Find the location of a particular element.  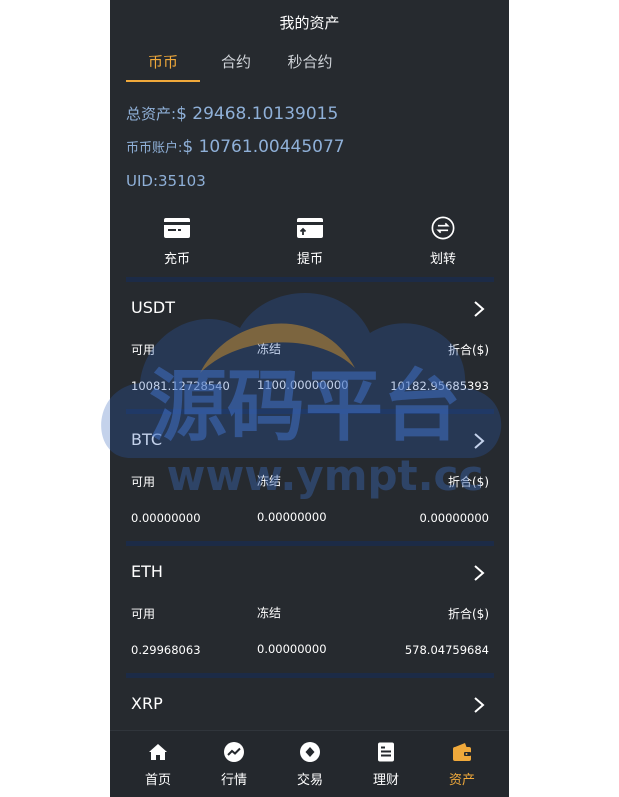

available-value: 10081.12728540 is located at coordinates (180, 386).